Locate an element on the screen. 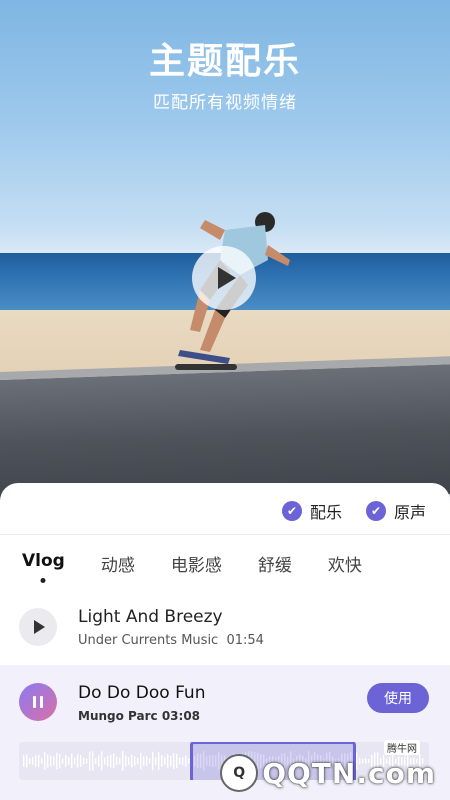  tab-label: 动感 is located at coordinates (117, 566).